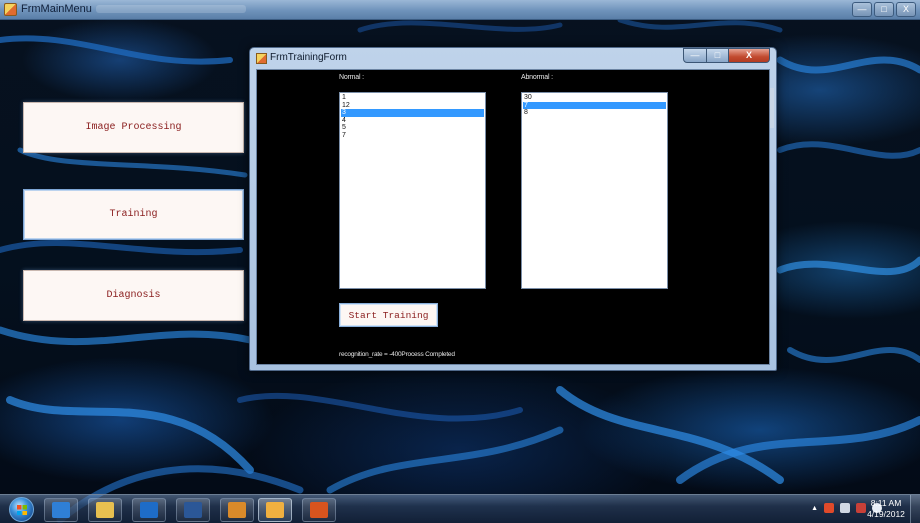  I want to click on start-training-button: Start Training, so click(388, 315).